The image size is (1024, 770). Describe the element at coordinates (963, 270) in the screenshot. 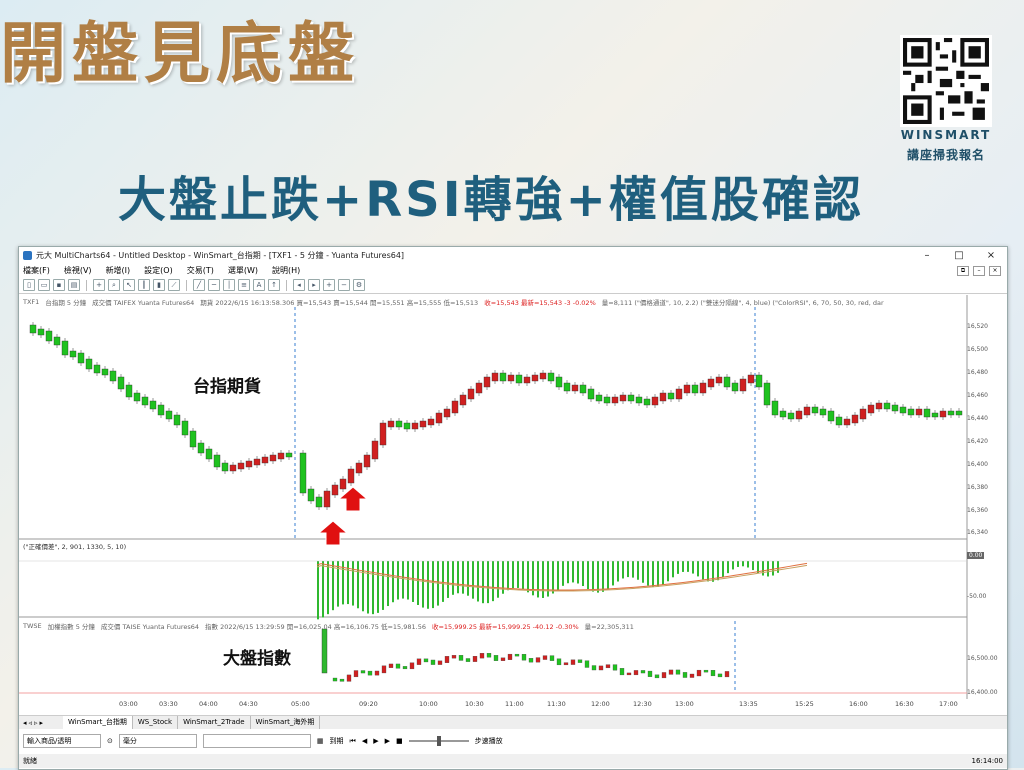

I see `restore-child-icon: ⧉` at that location.